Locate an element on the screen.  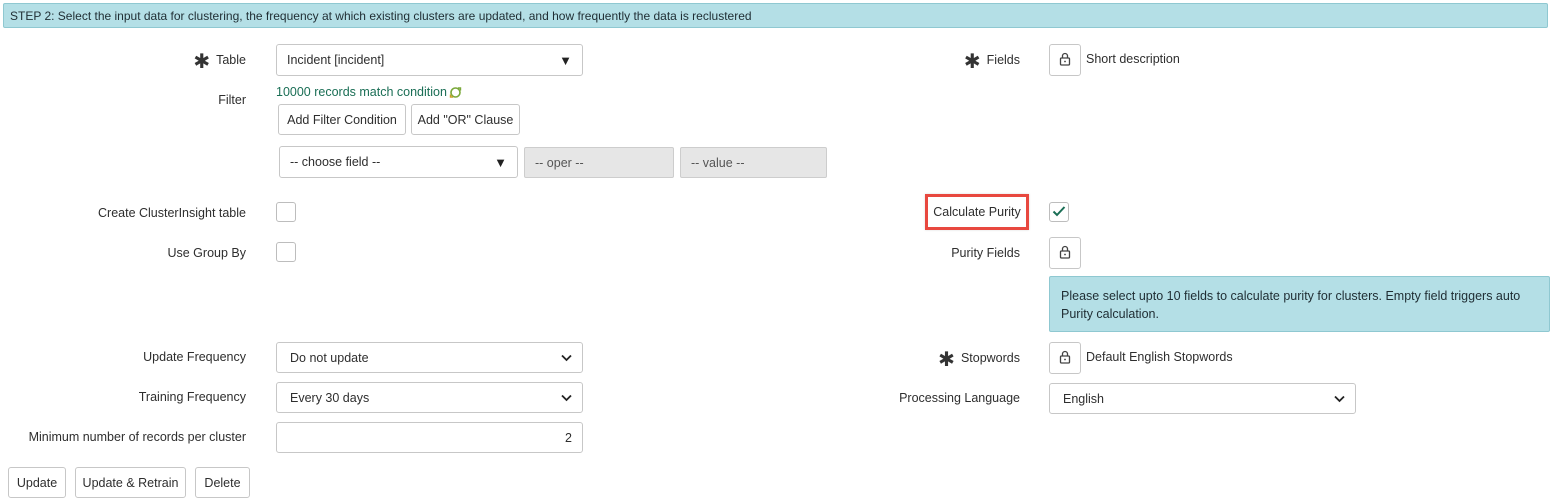
fields-value: Short description is located at coordinates (1133, 59).